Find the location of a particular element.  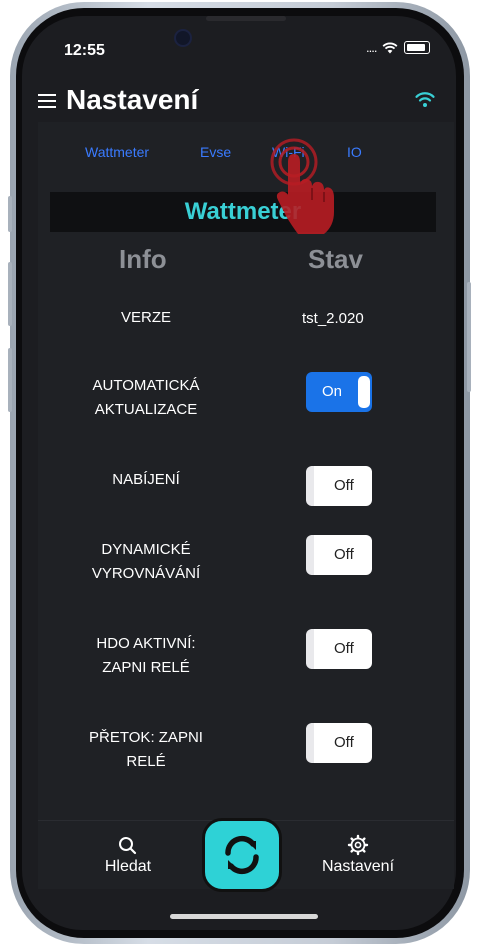

action-button is located at coordinates (10, 214).